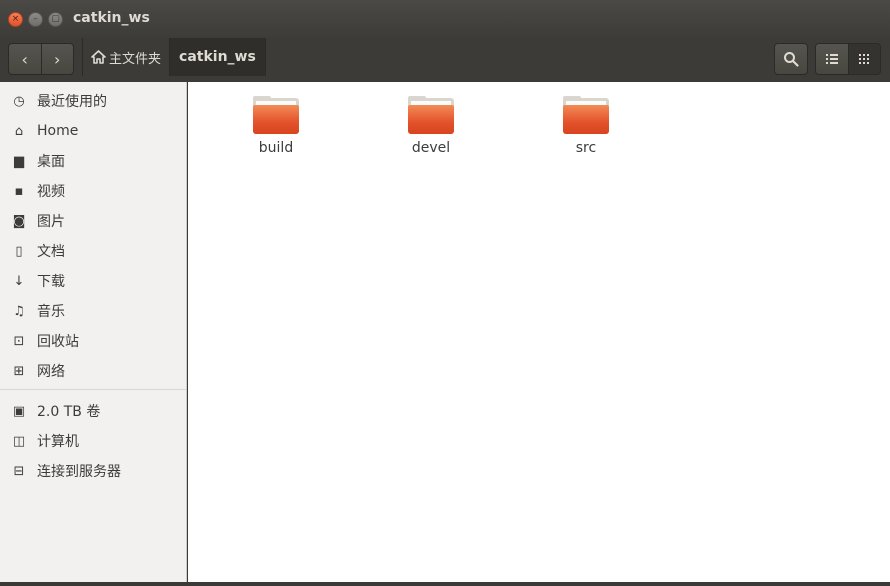  What do you see at coordinates (72, 102) in the screenshot?
I see `sidebar-item-label: 最近使用的` at bounding box center [72, 102].